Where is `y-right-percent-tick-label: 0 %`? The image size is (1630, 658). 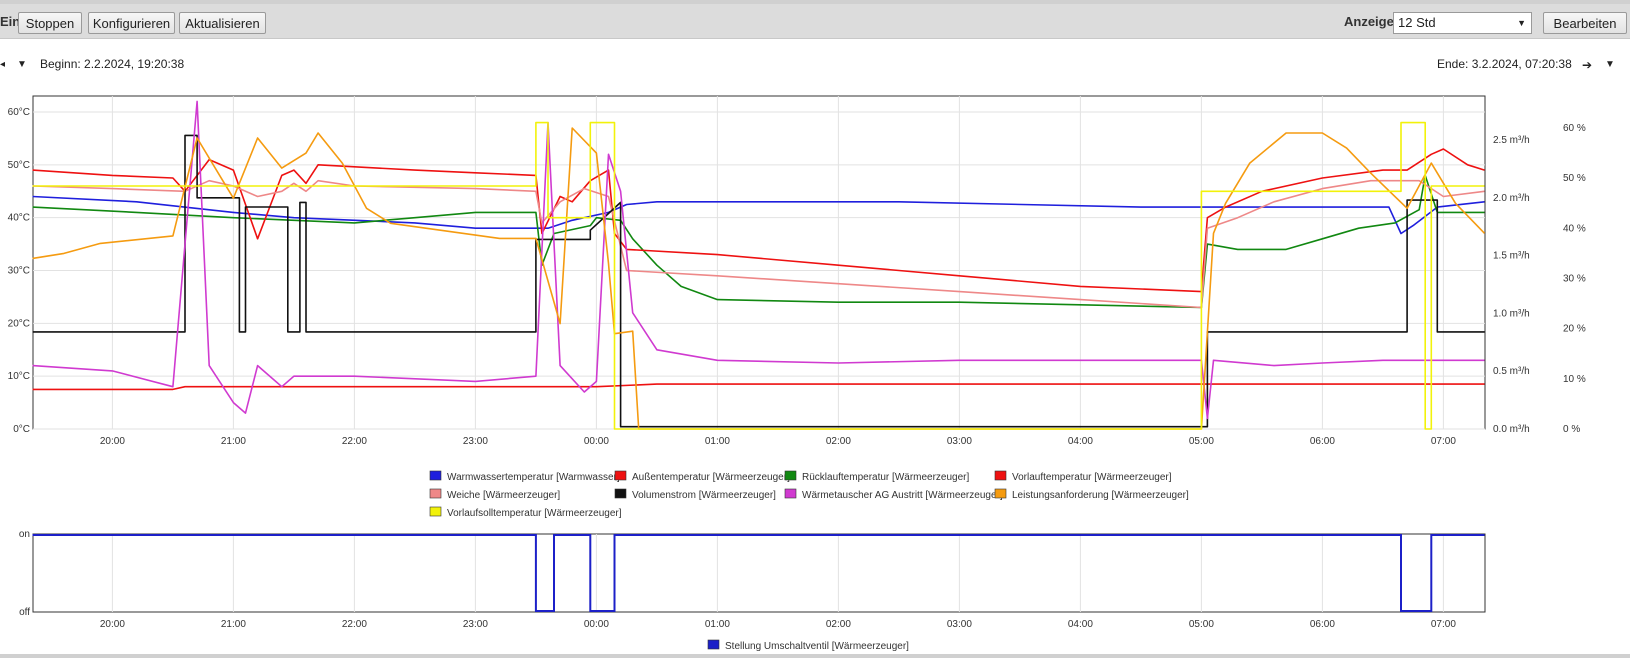 y-right-percent-tick-label: 0 % is located at coordinates (1571, 429).